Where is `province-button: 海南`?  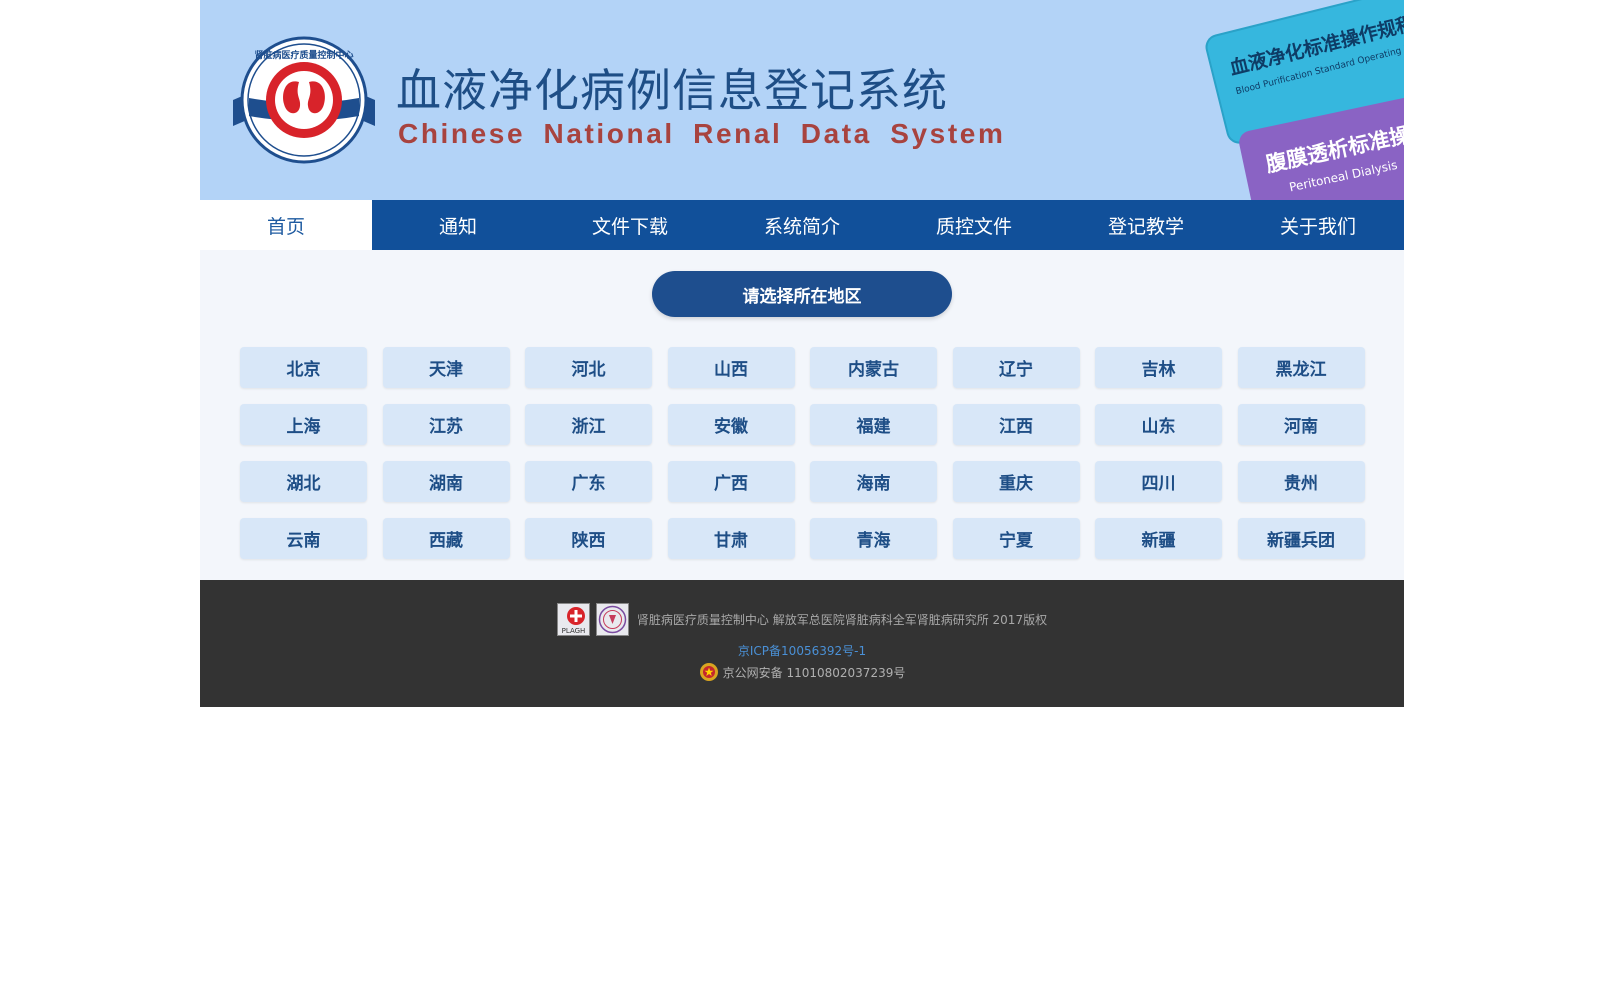 province-button: 海南 is located at coordinates (873, 481).